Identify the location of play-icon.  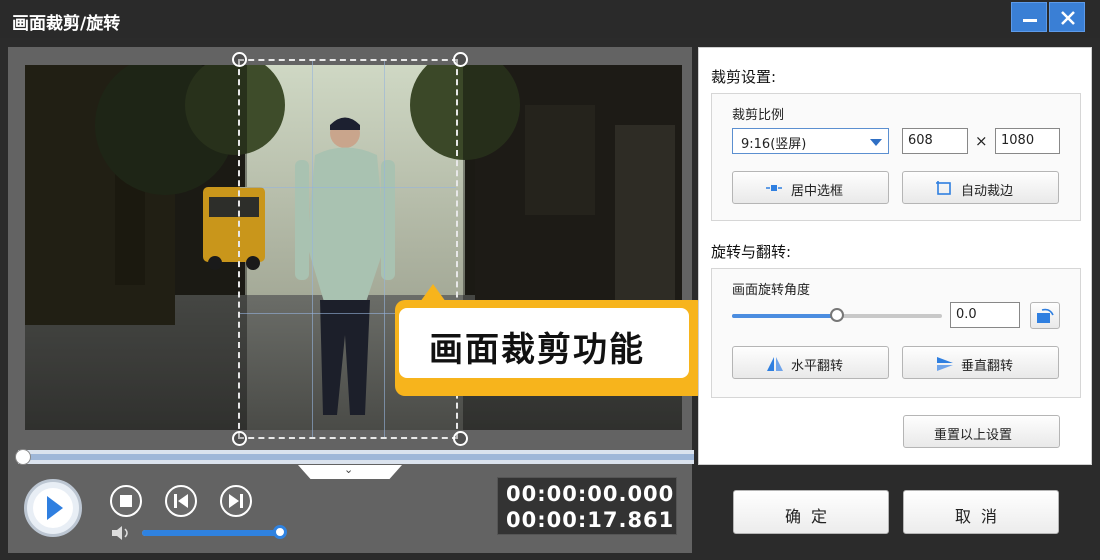
(53, 508).